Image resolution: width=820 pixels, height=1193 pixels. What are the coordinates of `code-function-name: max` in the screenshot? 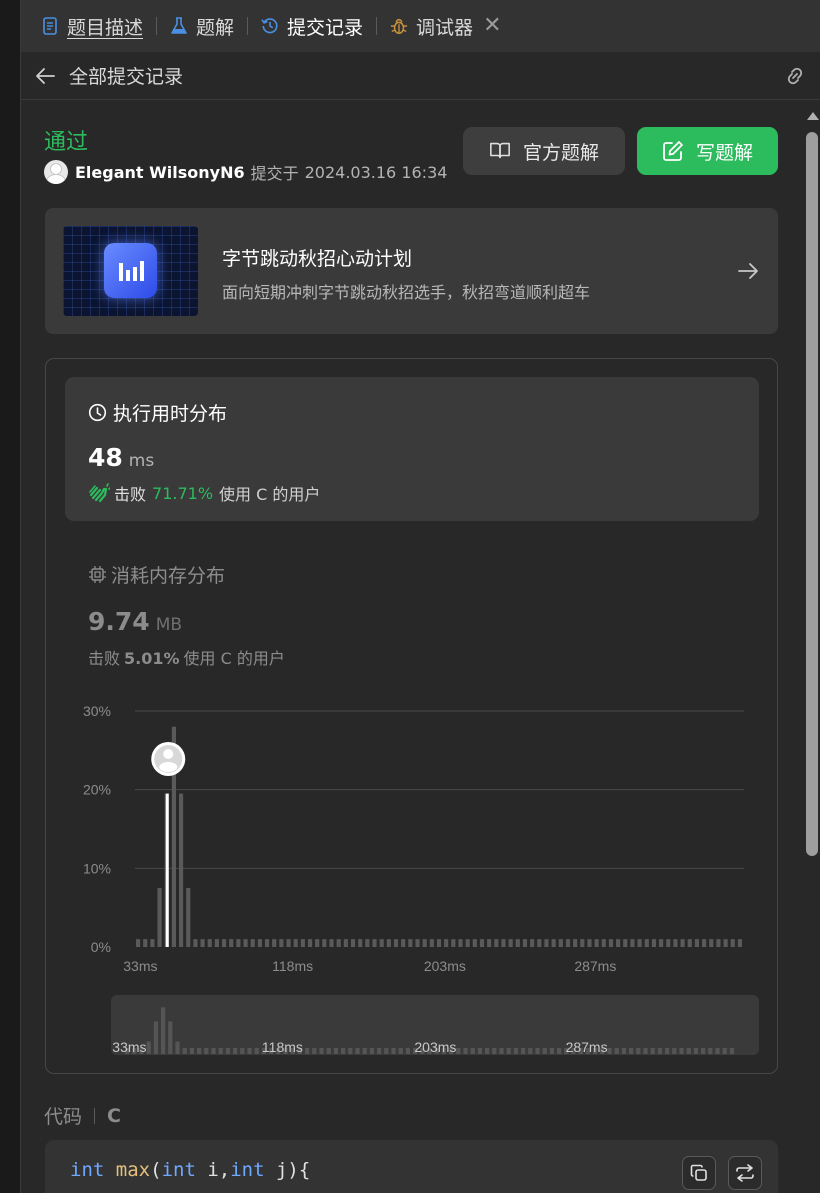 It's located at (133, 1170).